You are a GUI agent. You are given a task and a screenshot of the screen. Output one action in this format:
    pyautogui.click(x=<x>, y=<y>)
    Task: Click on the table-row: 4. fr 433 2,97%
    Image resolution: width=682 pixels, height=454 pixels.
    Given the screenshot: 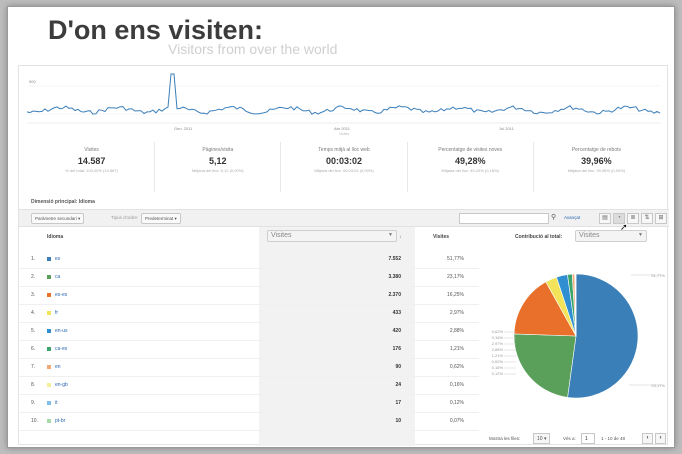 What is the action you would take?
    pyautogui.click(x=249, y=314)
    